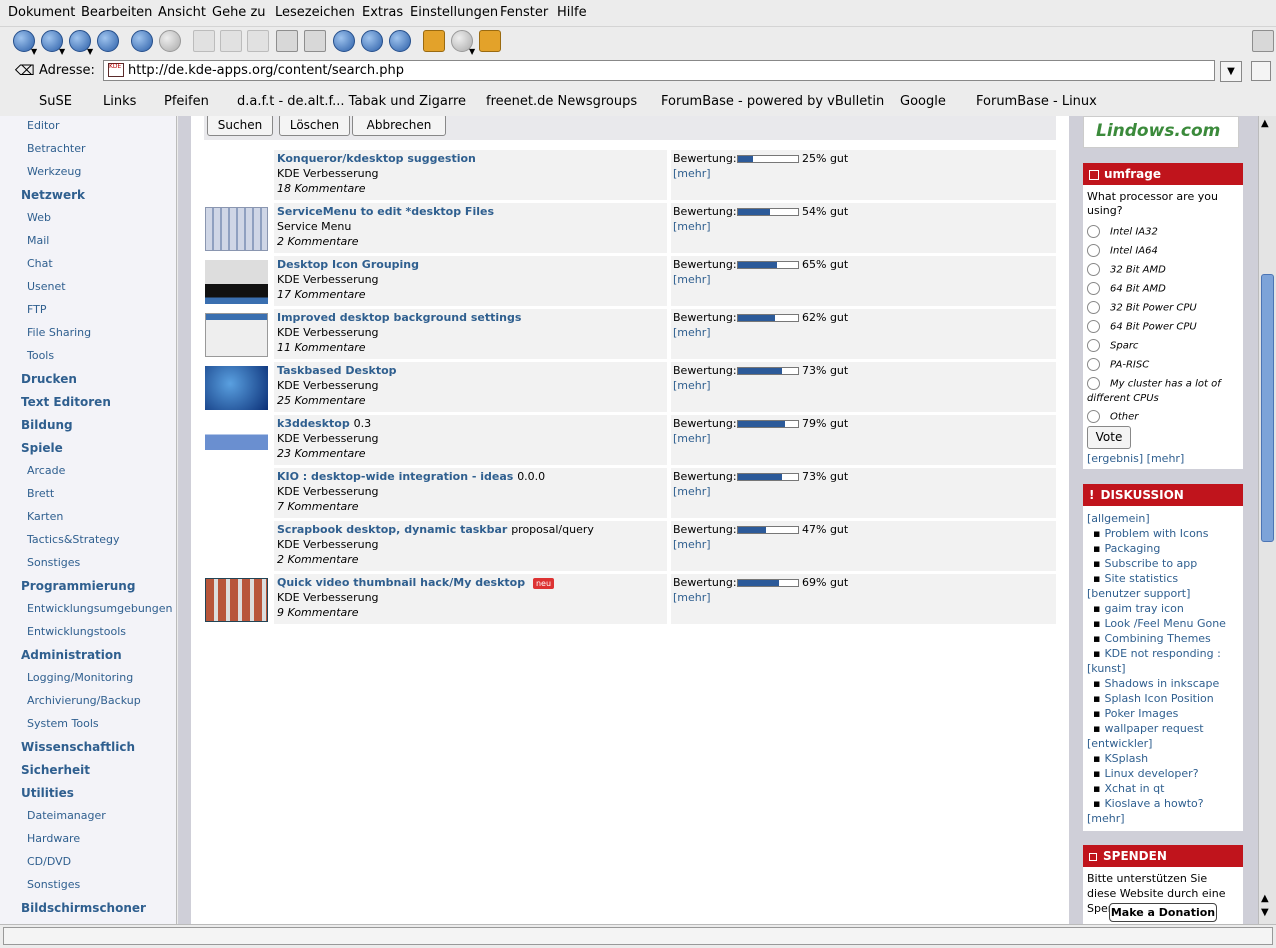  What do you see at coordinates (1153, 698) in the screenshot?
I see `discussion-thread-link: ▪ Splash Icon Position` at bounding box center [1153, 698].